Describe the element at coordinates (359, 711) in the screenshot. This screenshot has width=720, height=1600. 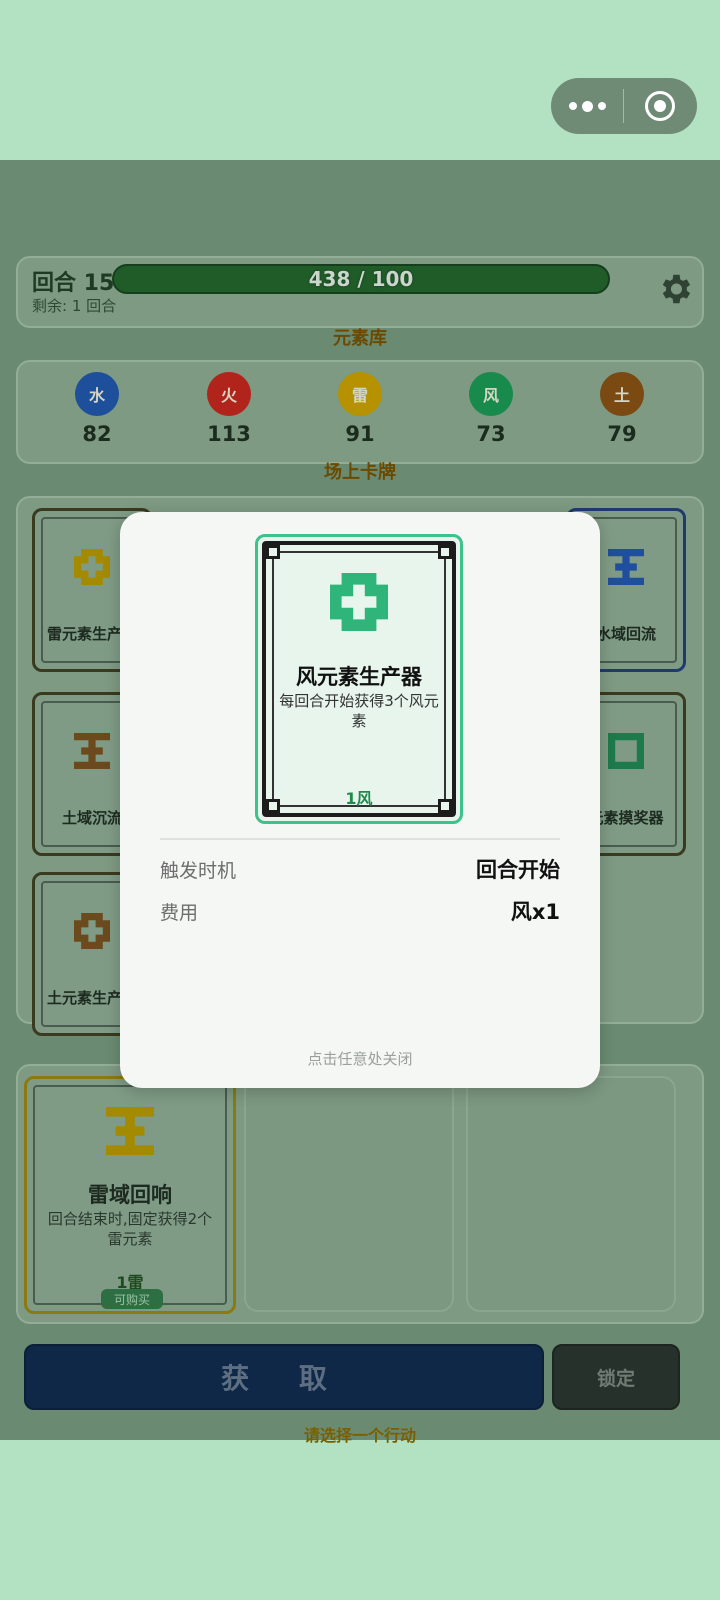
I see `modal-card-desc: 每回合开始获得3个风元素` at that location.